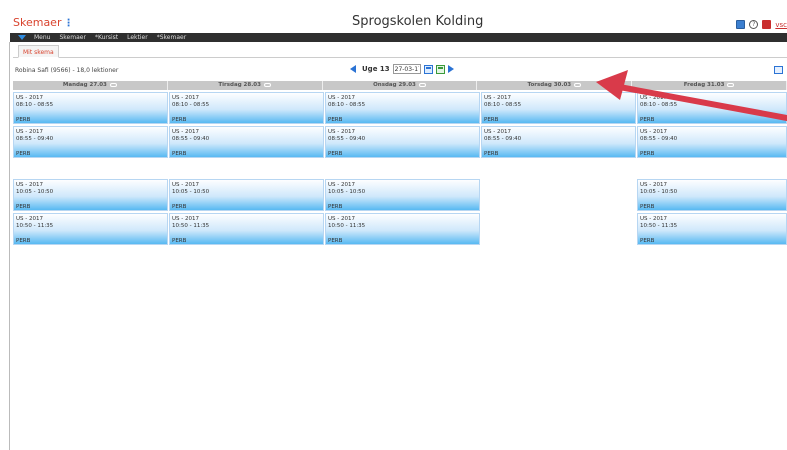 This screenshot has width=787, height=450. Describe the element at coordinates (440, 69) in the screenshot. I see `calendar-today-icon` at that location.